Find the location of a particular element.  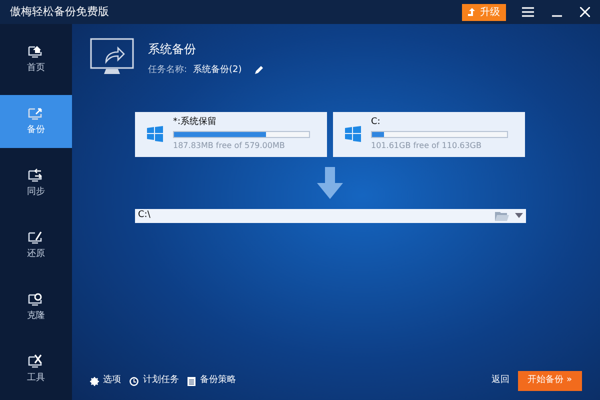

task-name: 系统备份(2) is located at coordinates (217, 70).